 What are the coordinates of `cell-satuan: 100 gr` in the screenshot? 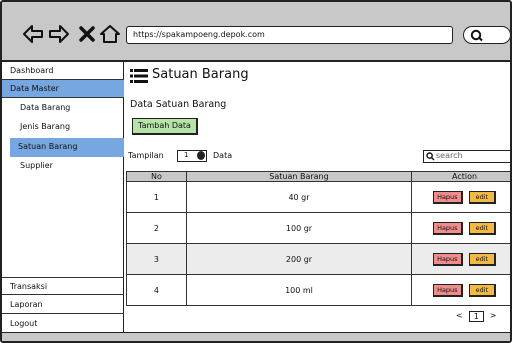 It's located at (299, 228).